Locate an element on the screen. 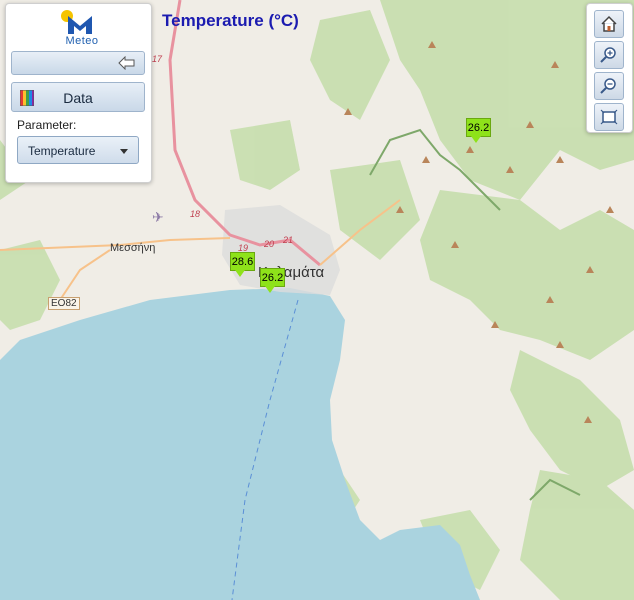  control-panel: Meteo Data Parameter: Temperature is located at coordinates (78, 93).